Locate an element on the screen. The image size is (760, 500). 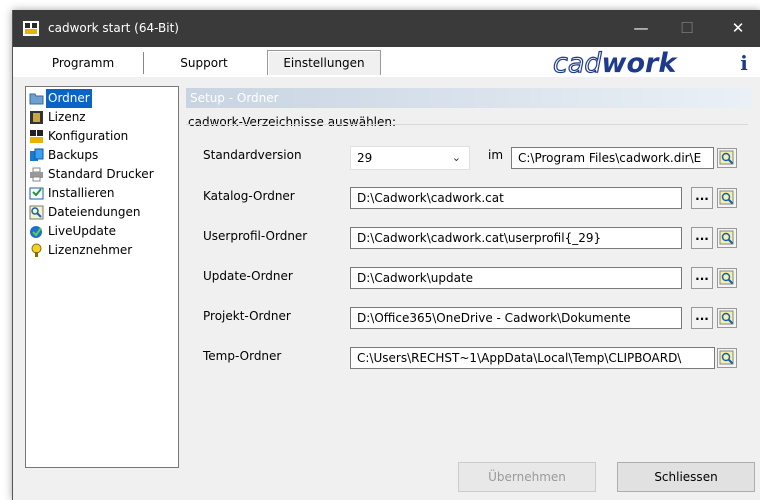
sidebar-item-label: Backups is located at coordinates (73, 155).